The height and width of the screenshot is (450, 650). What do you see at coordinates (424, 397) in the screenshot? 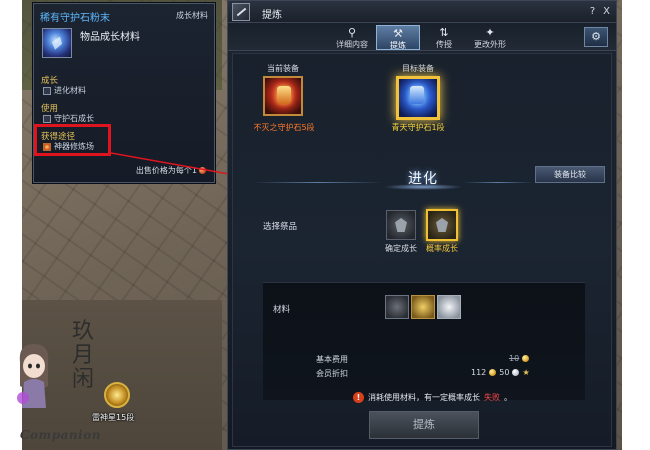
I see `warning-text-prefix: 消耗使用材料，有一定概率成长` at bounding box center [424, 397].